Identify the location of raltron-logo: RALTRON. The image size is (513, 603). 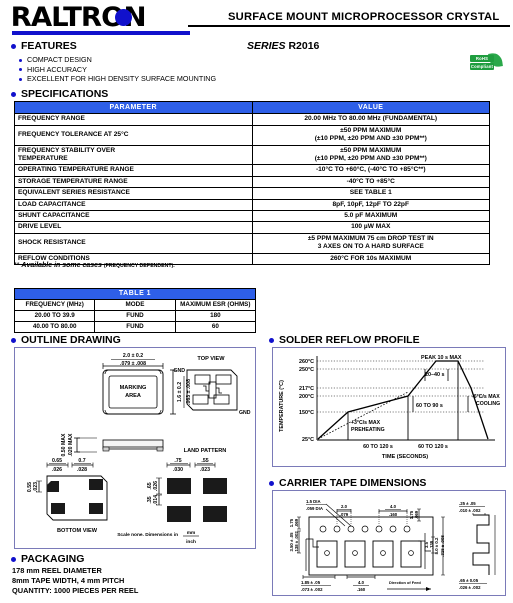
(100, 21).